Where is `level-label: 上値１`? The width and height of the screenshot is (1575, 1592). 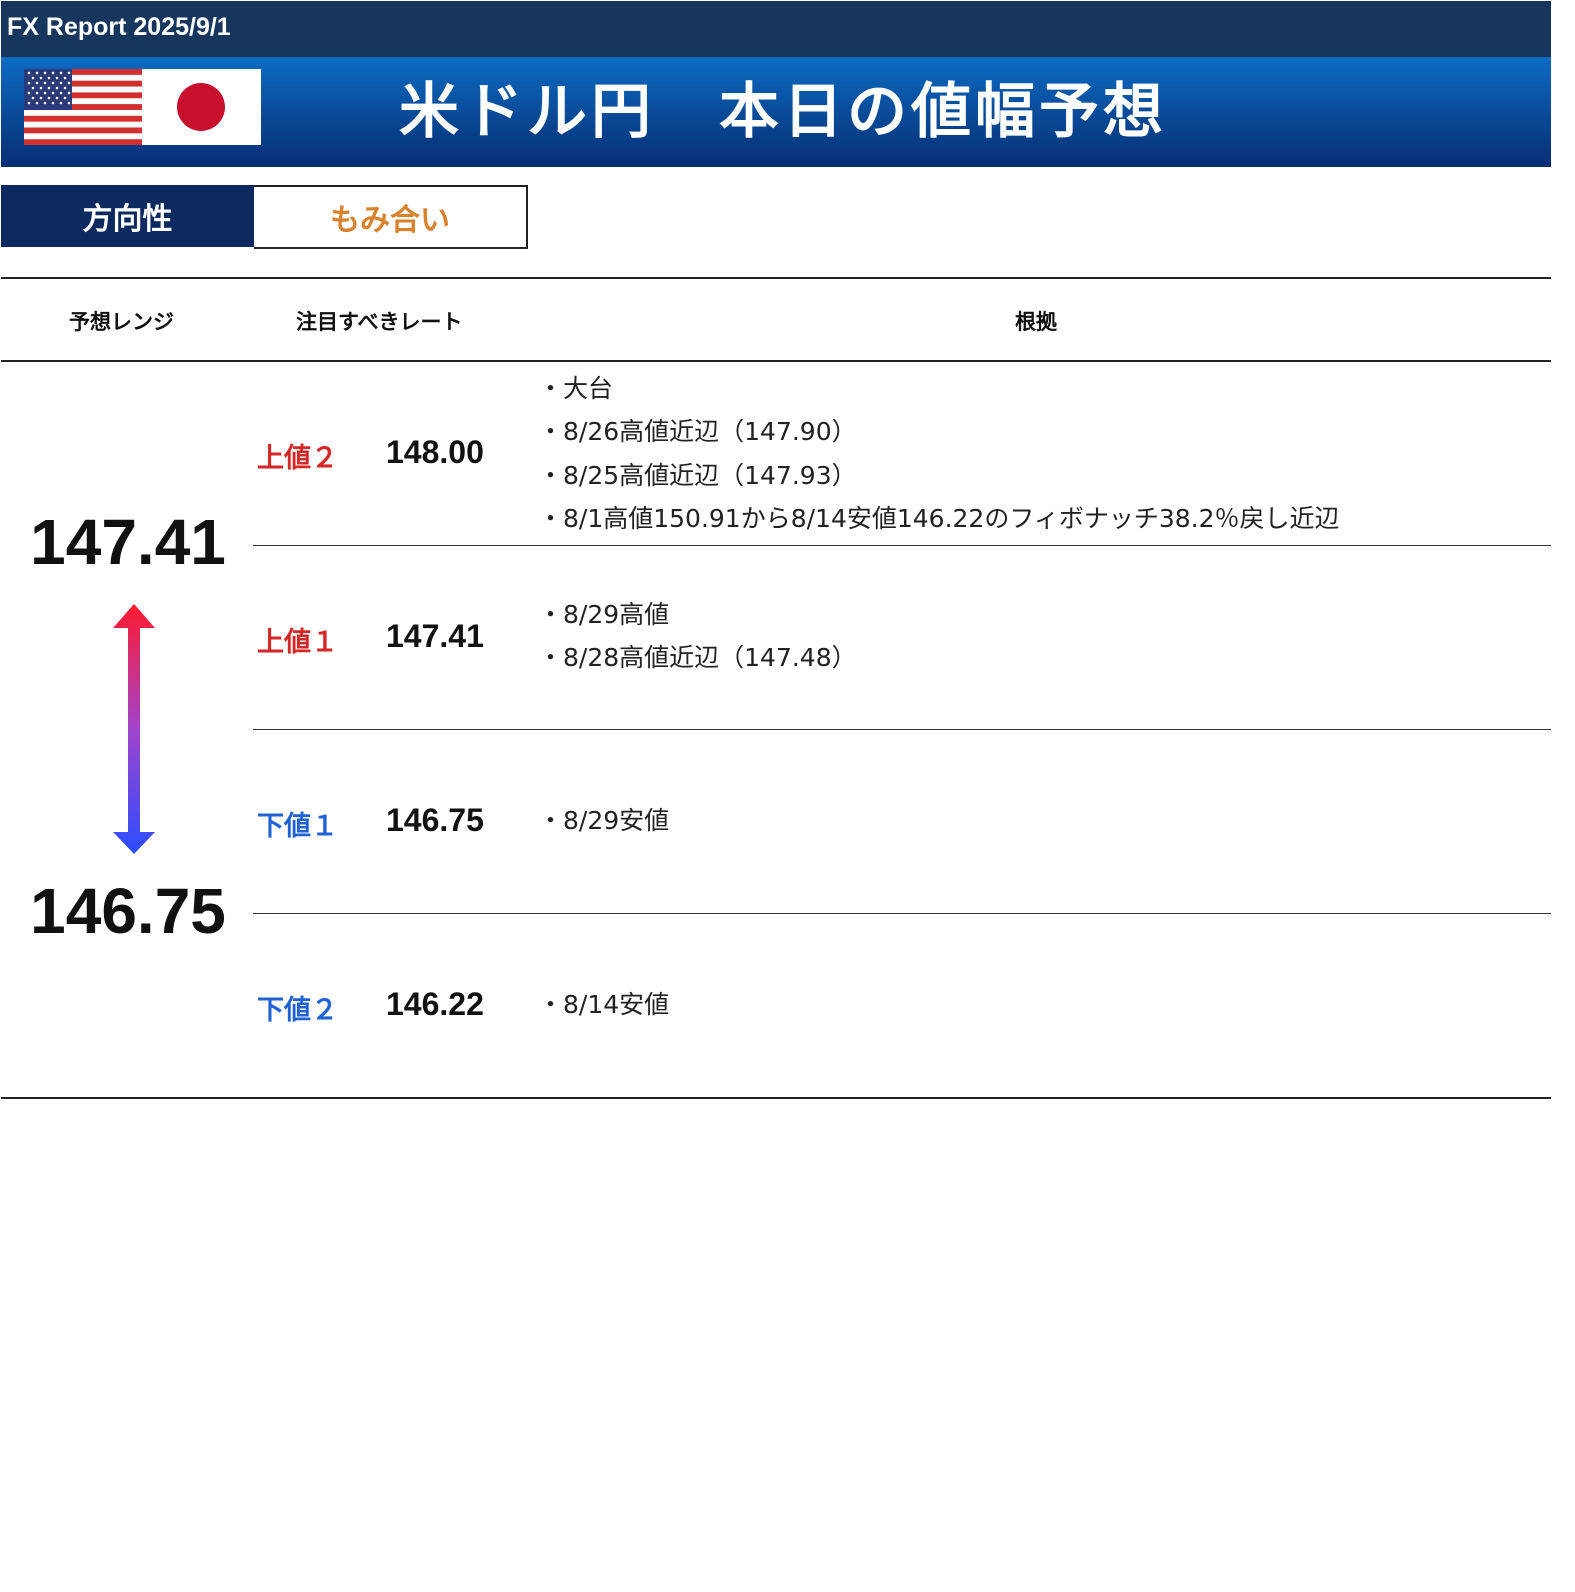 level-label: 上値１ is located at coordinates (297, 642).